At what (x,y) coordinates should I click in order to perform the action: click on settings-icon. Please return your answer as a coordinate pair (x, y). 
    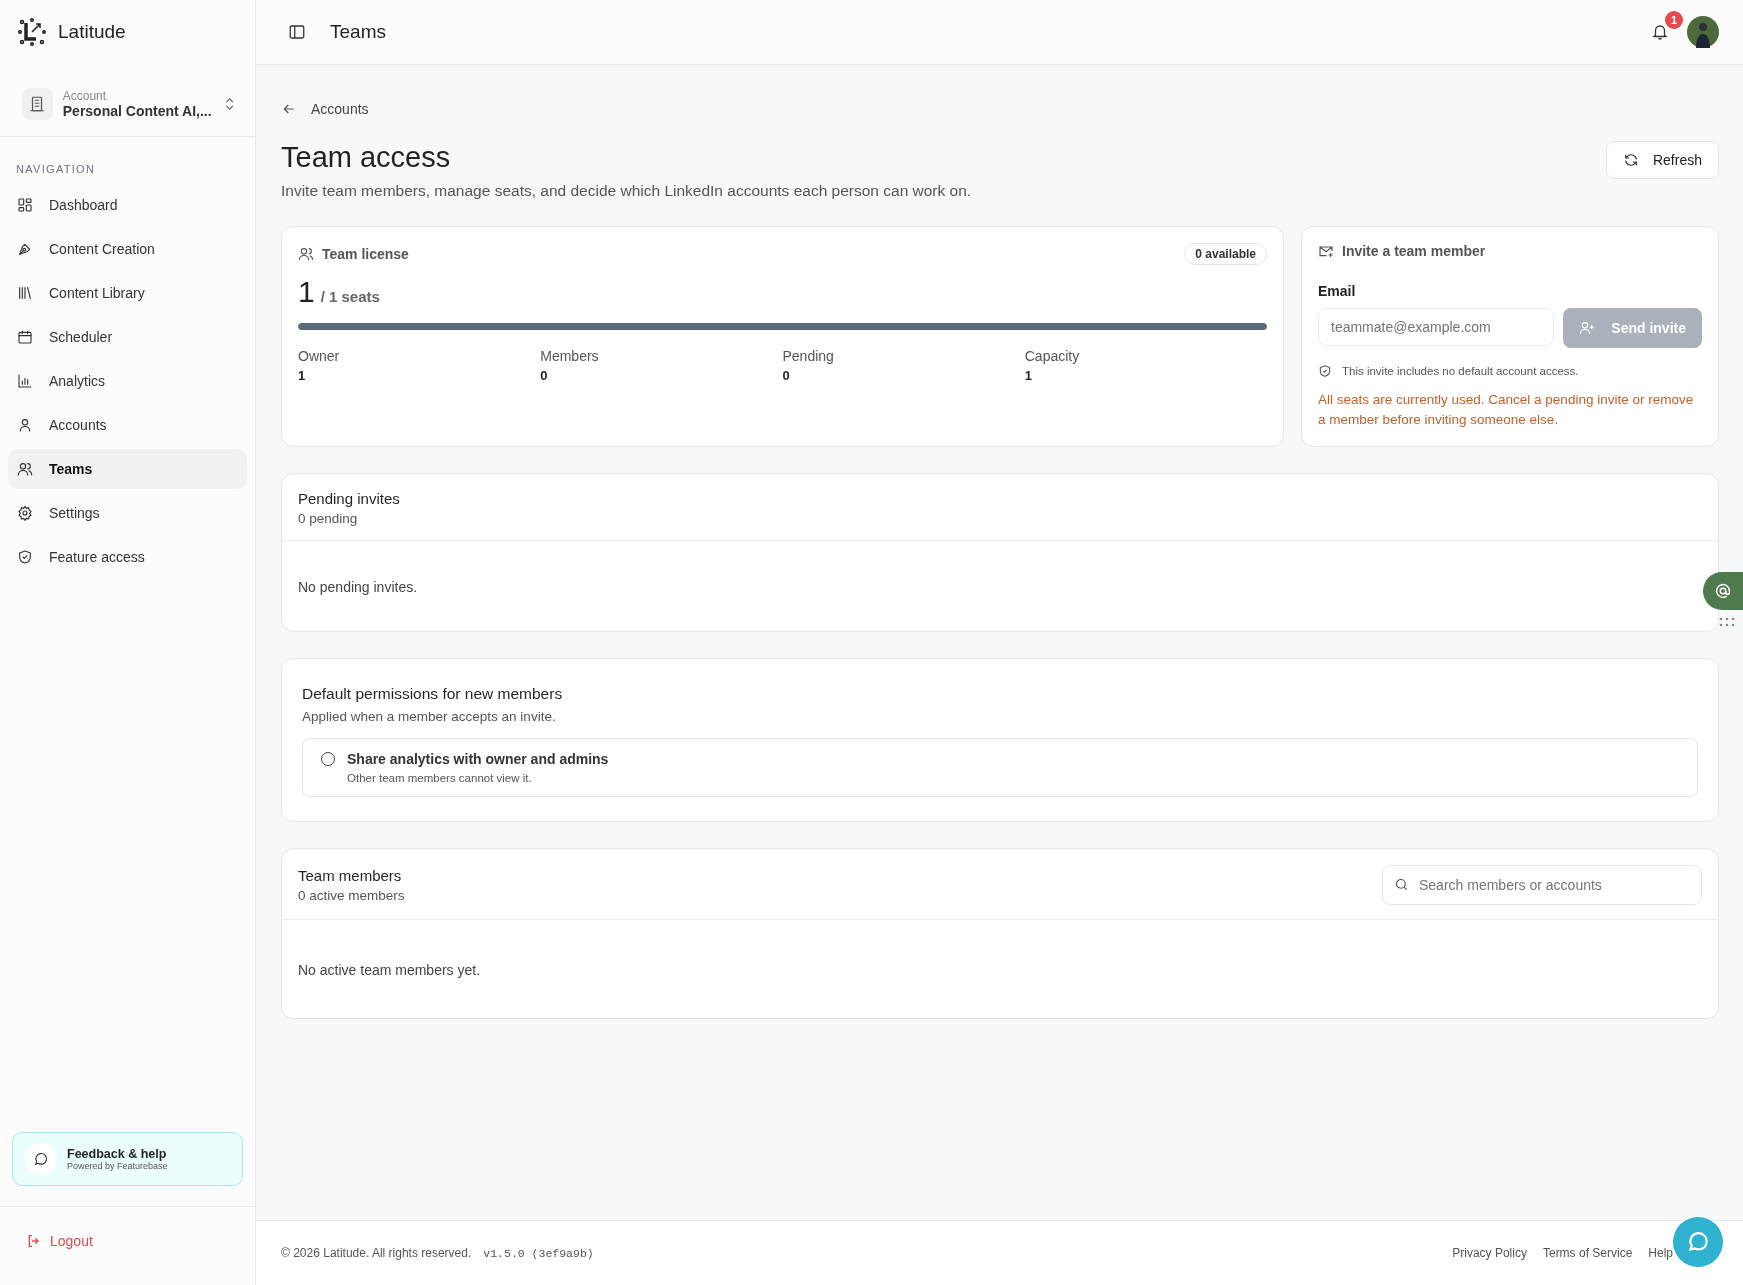
    Looking at the image, I should click on (25, 513).